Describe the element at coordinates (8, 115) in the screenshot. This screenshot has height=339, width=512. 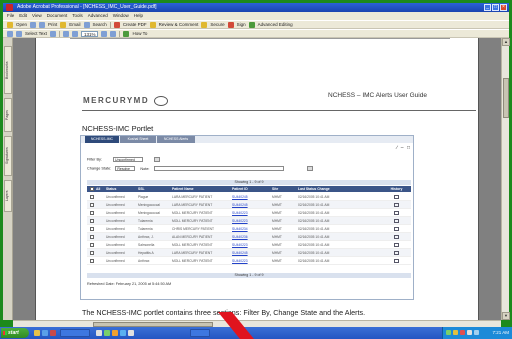
I see `pages-tab: Pages` at that location.